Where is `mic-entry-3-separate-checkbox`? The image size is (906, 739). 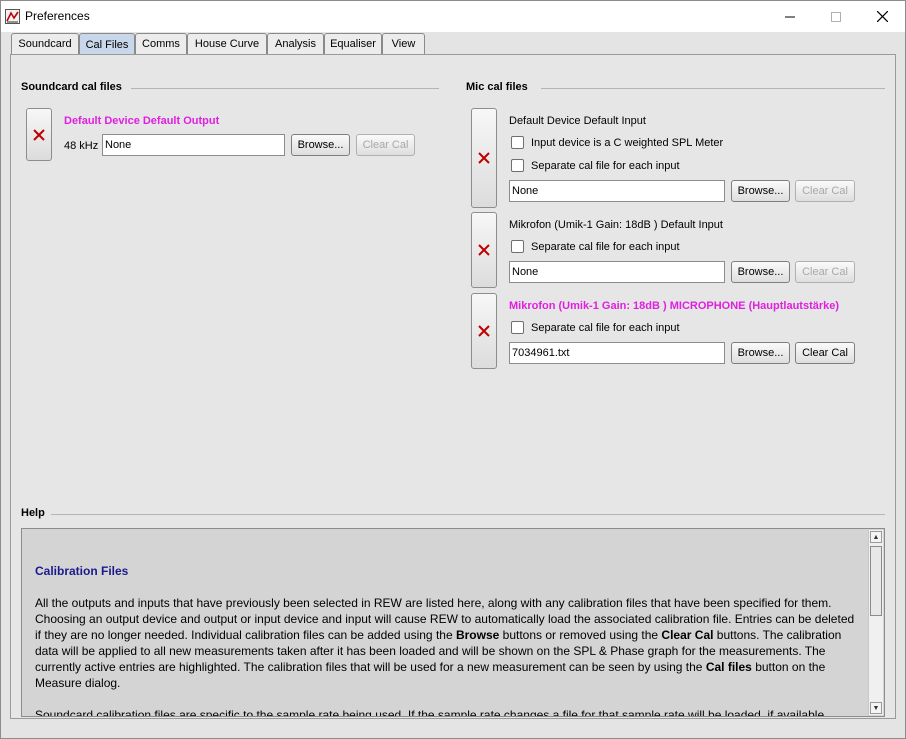 mic-entry-3-separate-checkbox is located at coordinates (517, 327).